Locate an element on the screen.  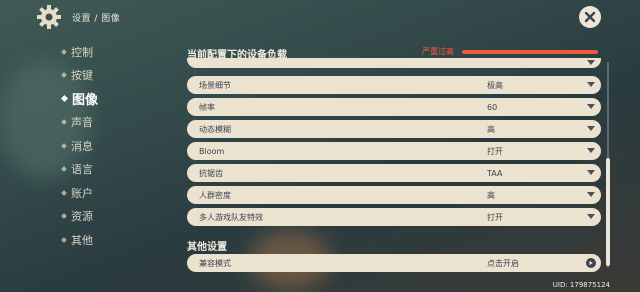
sidebar-nav: 控制 按键 图像 声音 消息 语言 账户 资源 其他 is located at coordinates (115, 146).